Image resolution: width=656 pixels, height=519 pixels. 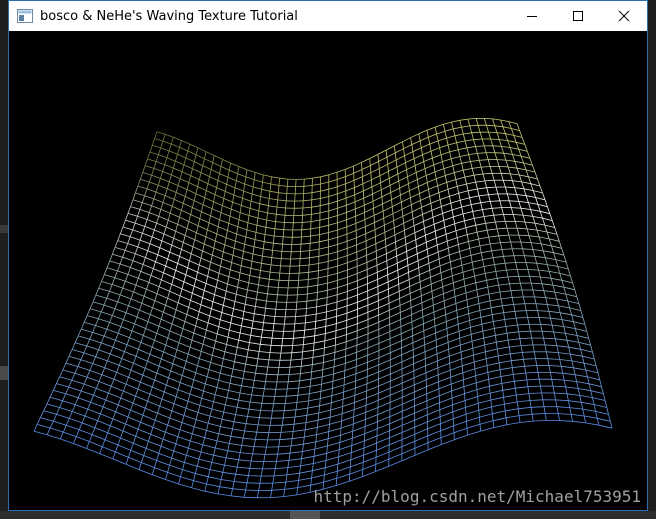 I want to click on title-bar: bosco & NeHe's Waving Texture Tutorial, so click(x=328, y=16).